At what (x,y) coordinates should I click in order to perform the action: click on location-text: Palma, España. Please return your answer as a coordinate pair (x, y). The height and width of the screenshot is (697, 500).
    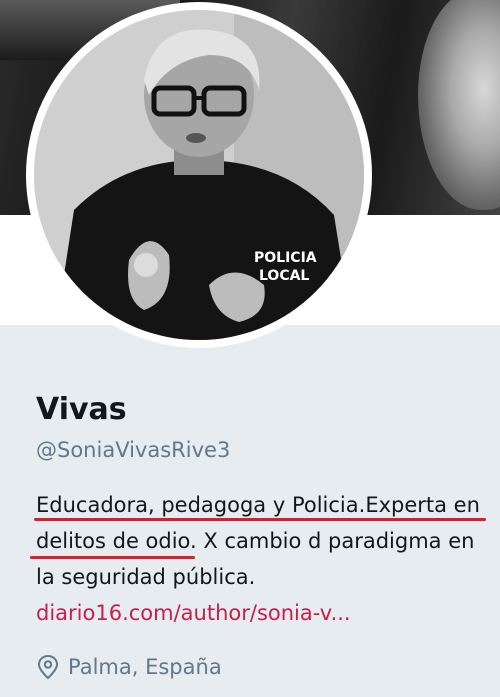
    Looking at the image, I should click on (145, 667).